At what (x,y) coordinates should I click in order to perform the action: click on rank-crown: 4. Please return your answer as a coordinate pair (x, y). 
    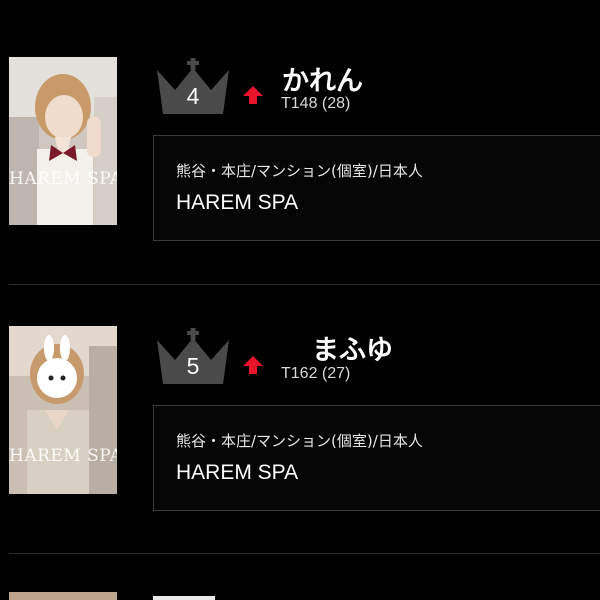
    Looking at the image, I should click on (193, 90).